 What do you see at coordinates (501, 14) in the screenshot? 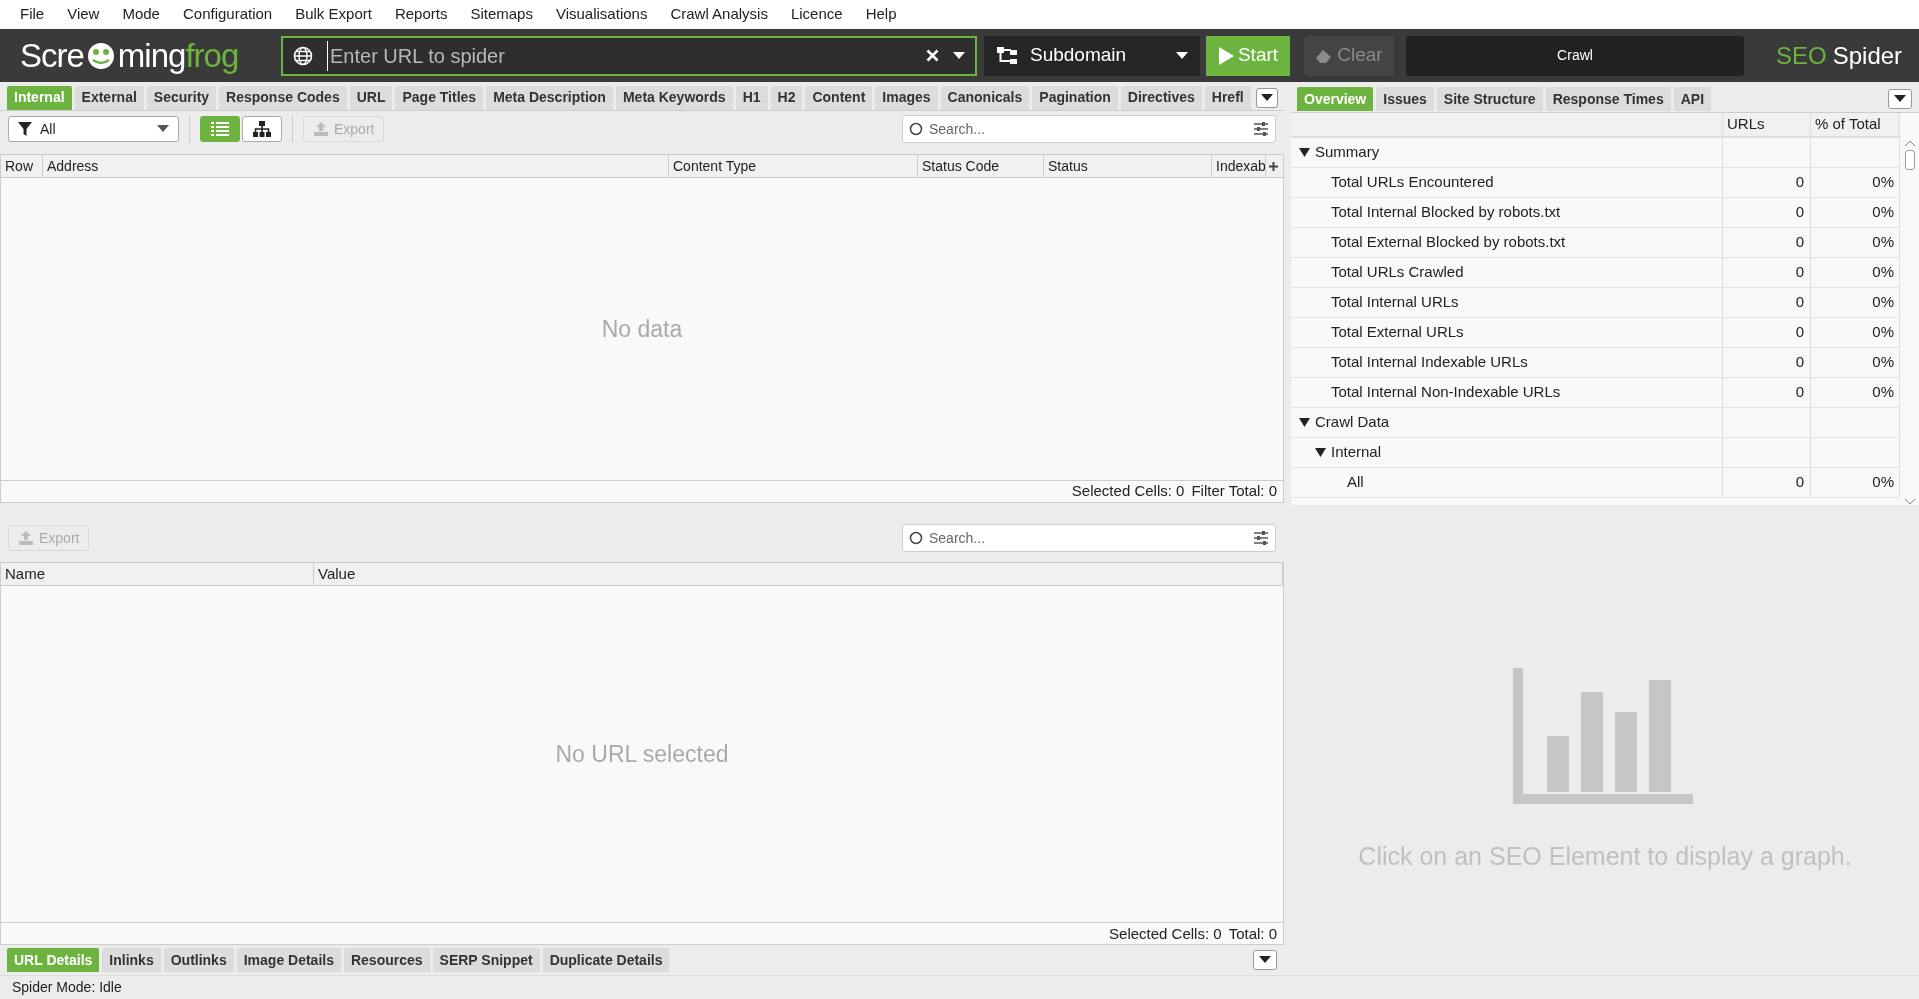
I see `menu-item: Sitemaps` at bounding box center [501, 14].